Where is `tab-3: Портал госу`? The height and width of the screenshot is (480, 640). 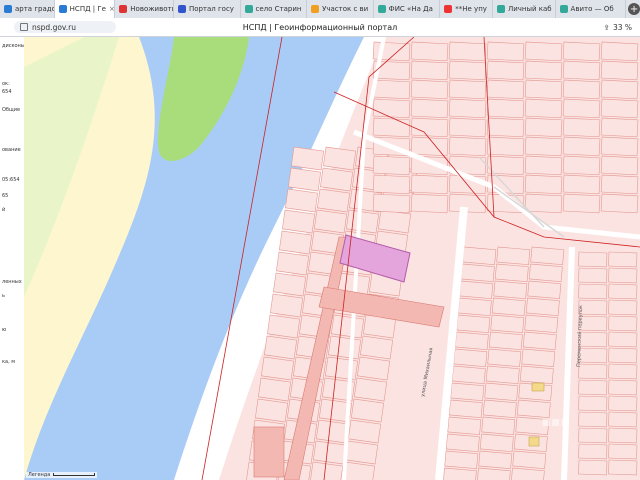 tab-3: Портал госу is located at coordinates (207, 9).